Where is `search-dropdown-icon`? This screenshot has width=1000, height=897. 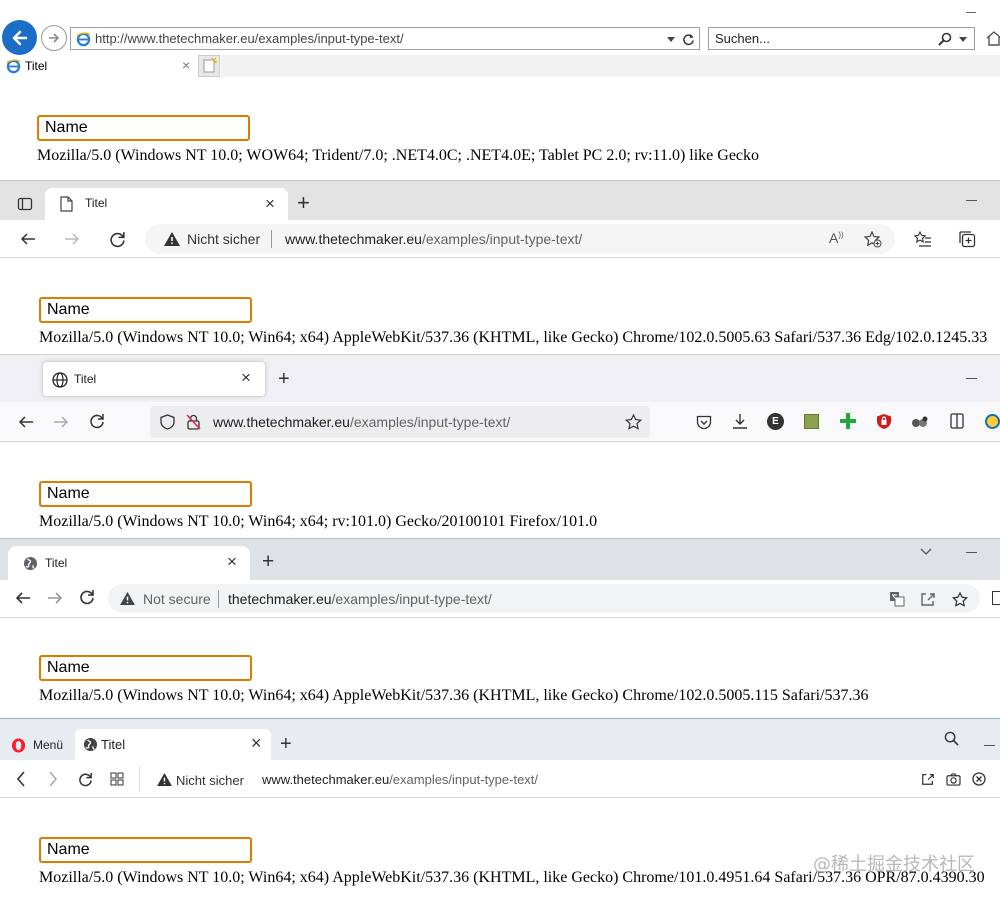 search-dropdown-icon is located at coordinates (963, 39).